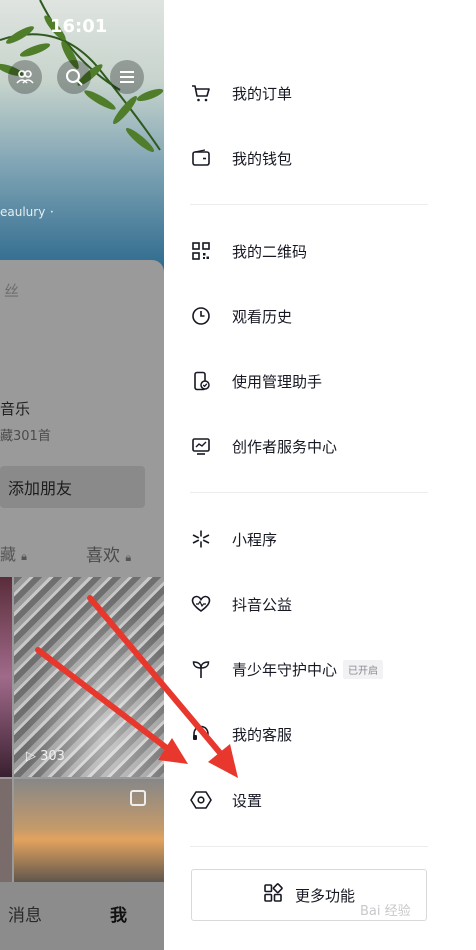 This screenshot has width=476, height=950. What do you see at coordinates (201, 734) in the screenshot?
I see `headset-icon` at bounding box center [201, 734].